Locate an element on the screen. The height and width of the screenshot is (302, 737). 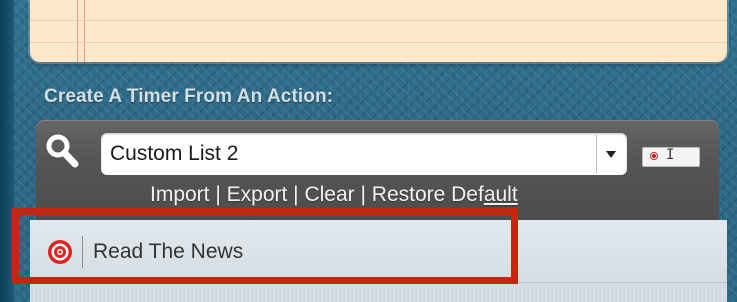
text-cursor-icon: I is located at coordinates (670, 155).